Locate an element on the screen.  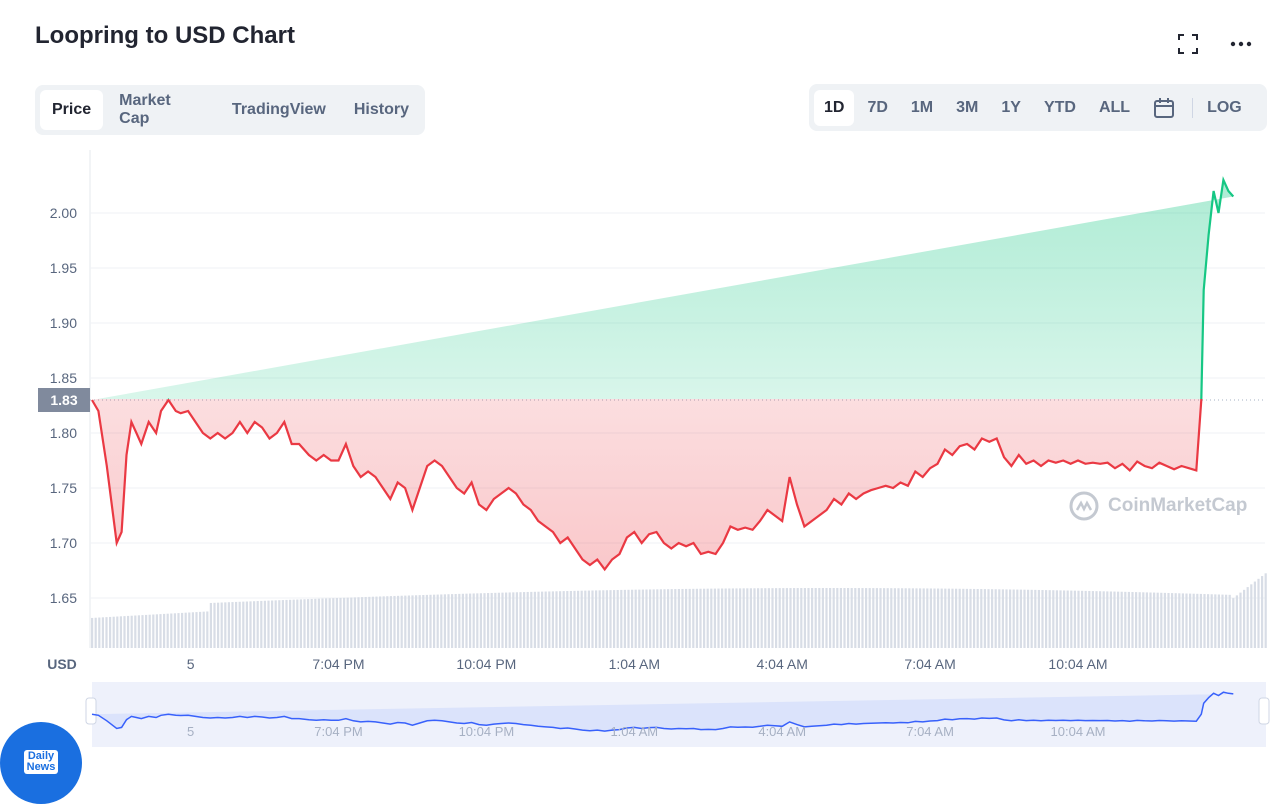
calendar-icon is located at coordinates (1164, 108).